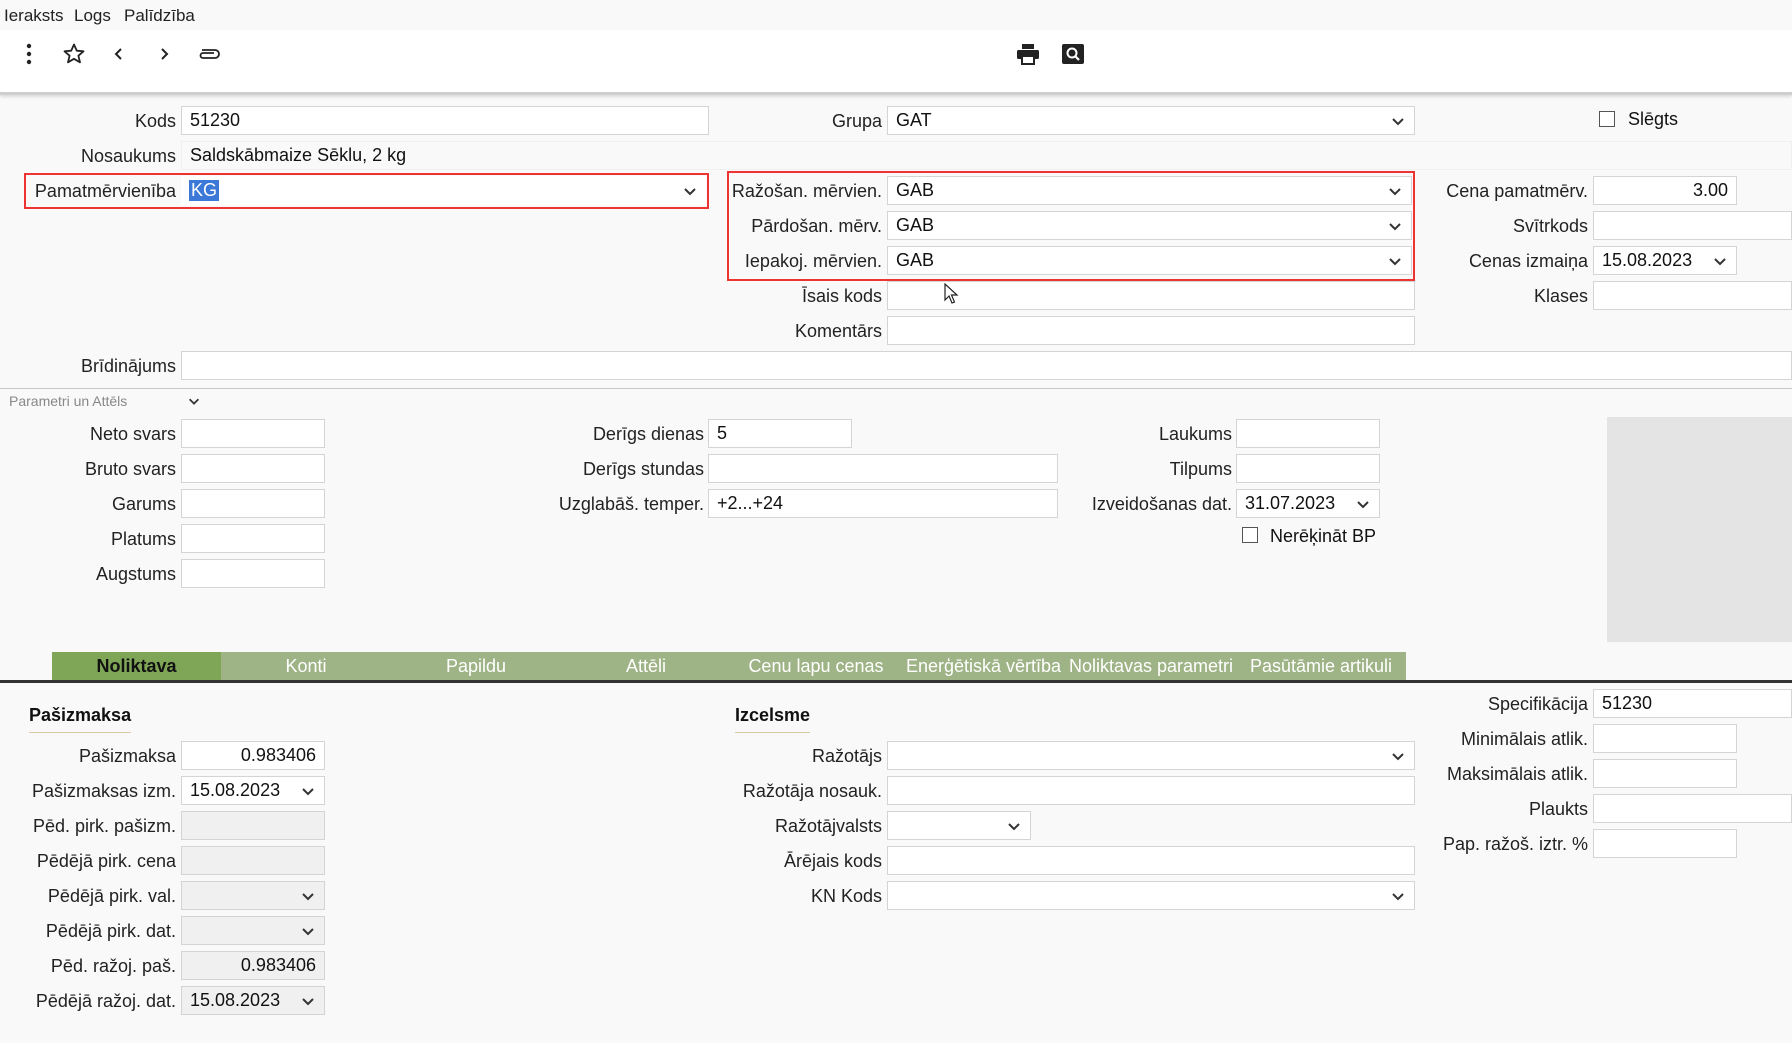 This screenshot has width=1792, height=1043. I want to click on neto-svars-input, so click(253, 433).